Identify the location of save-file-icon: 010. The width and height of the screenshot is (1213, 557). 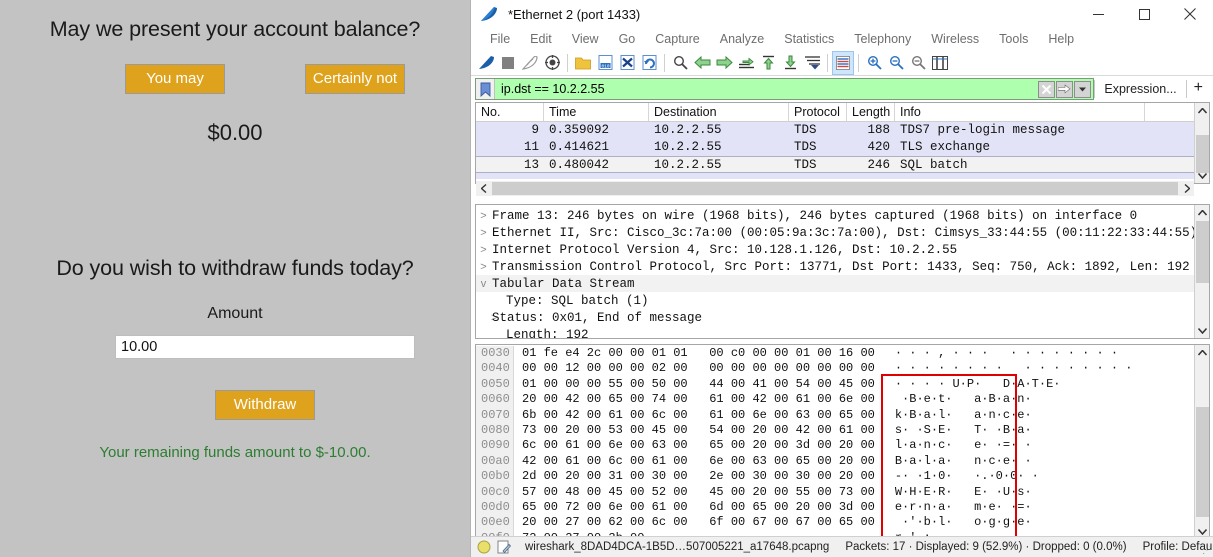
(605, 63).